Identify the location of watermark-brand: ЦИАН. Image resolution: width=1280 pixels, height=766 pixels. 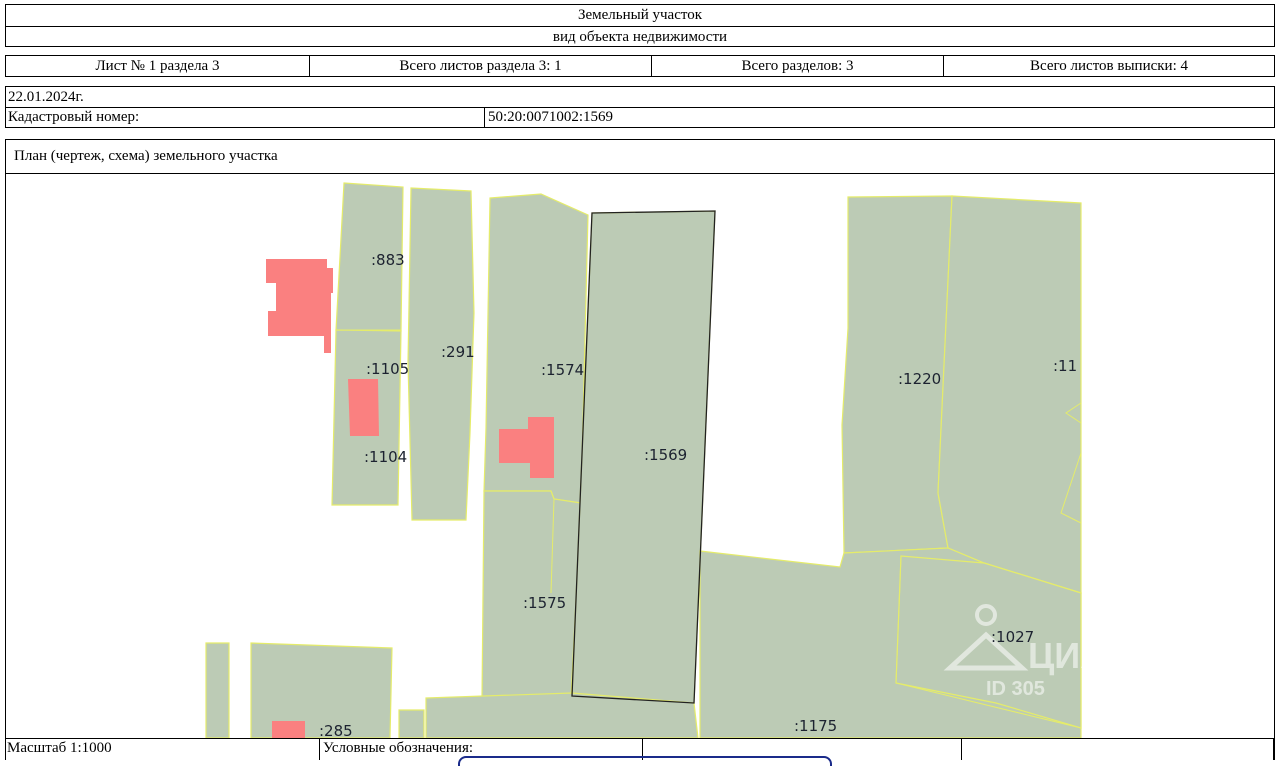
(1080, 655).